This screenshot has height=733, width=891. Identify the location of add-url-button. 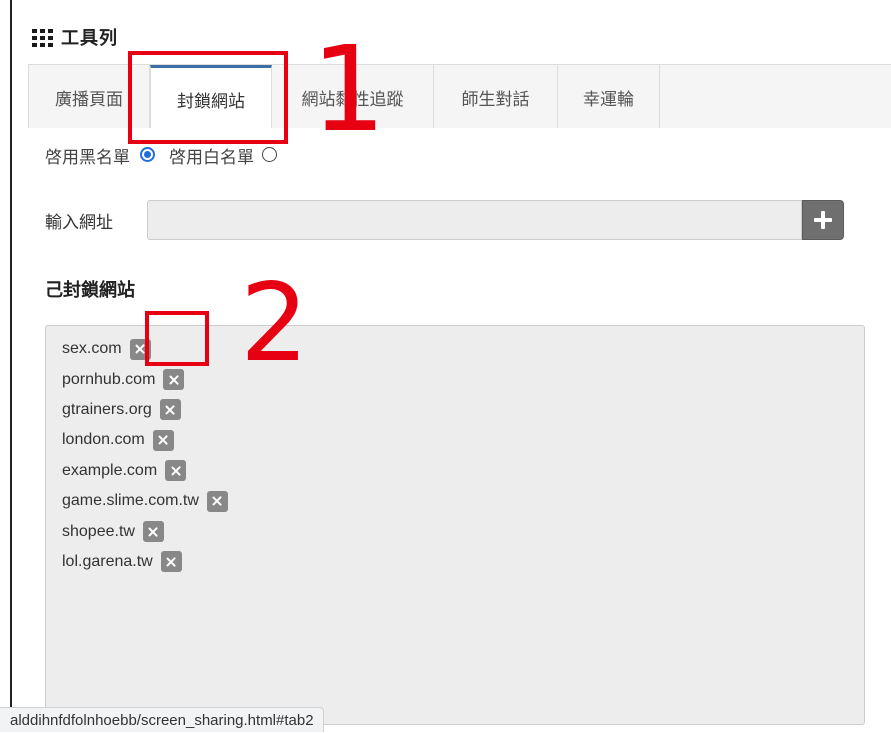
(823, 220).